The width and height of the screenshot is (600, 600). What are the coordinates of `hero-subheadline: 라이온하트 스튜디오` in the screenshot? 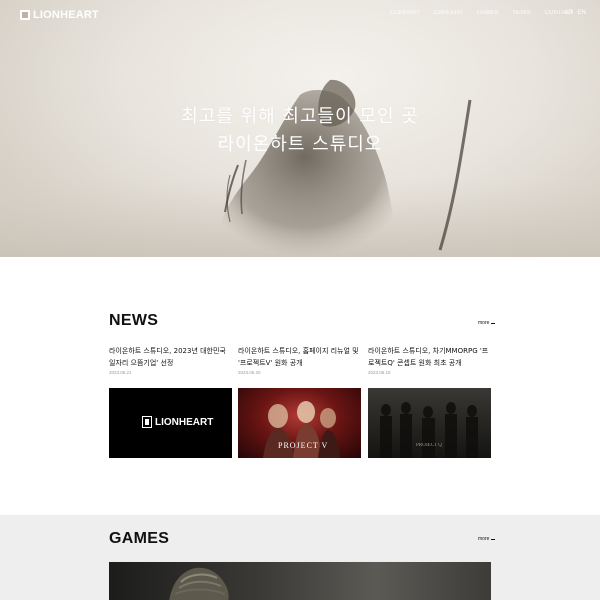 It's located at (300, 144).